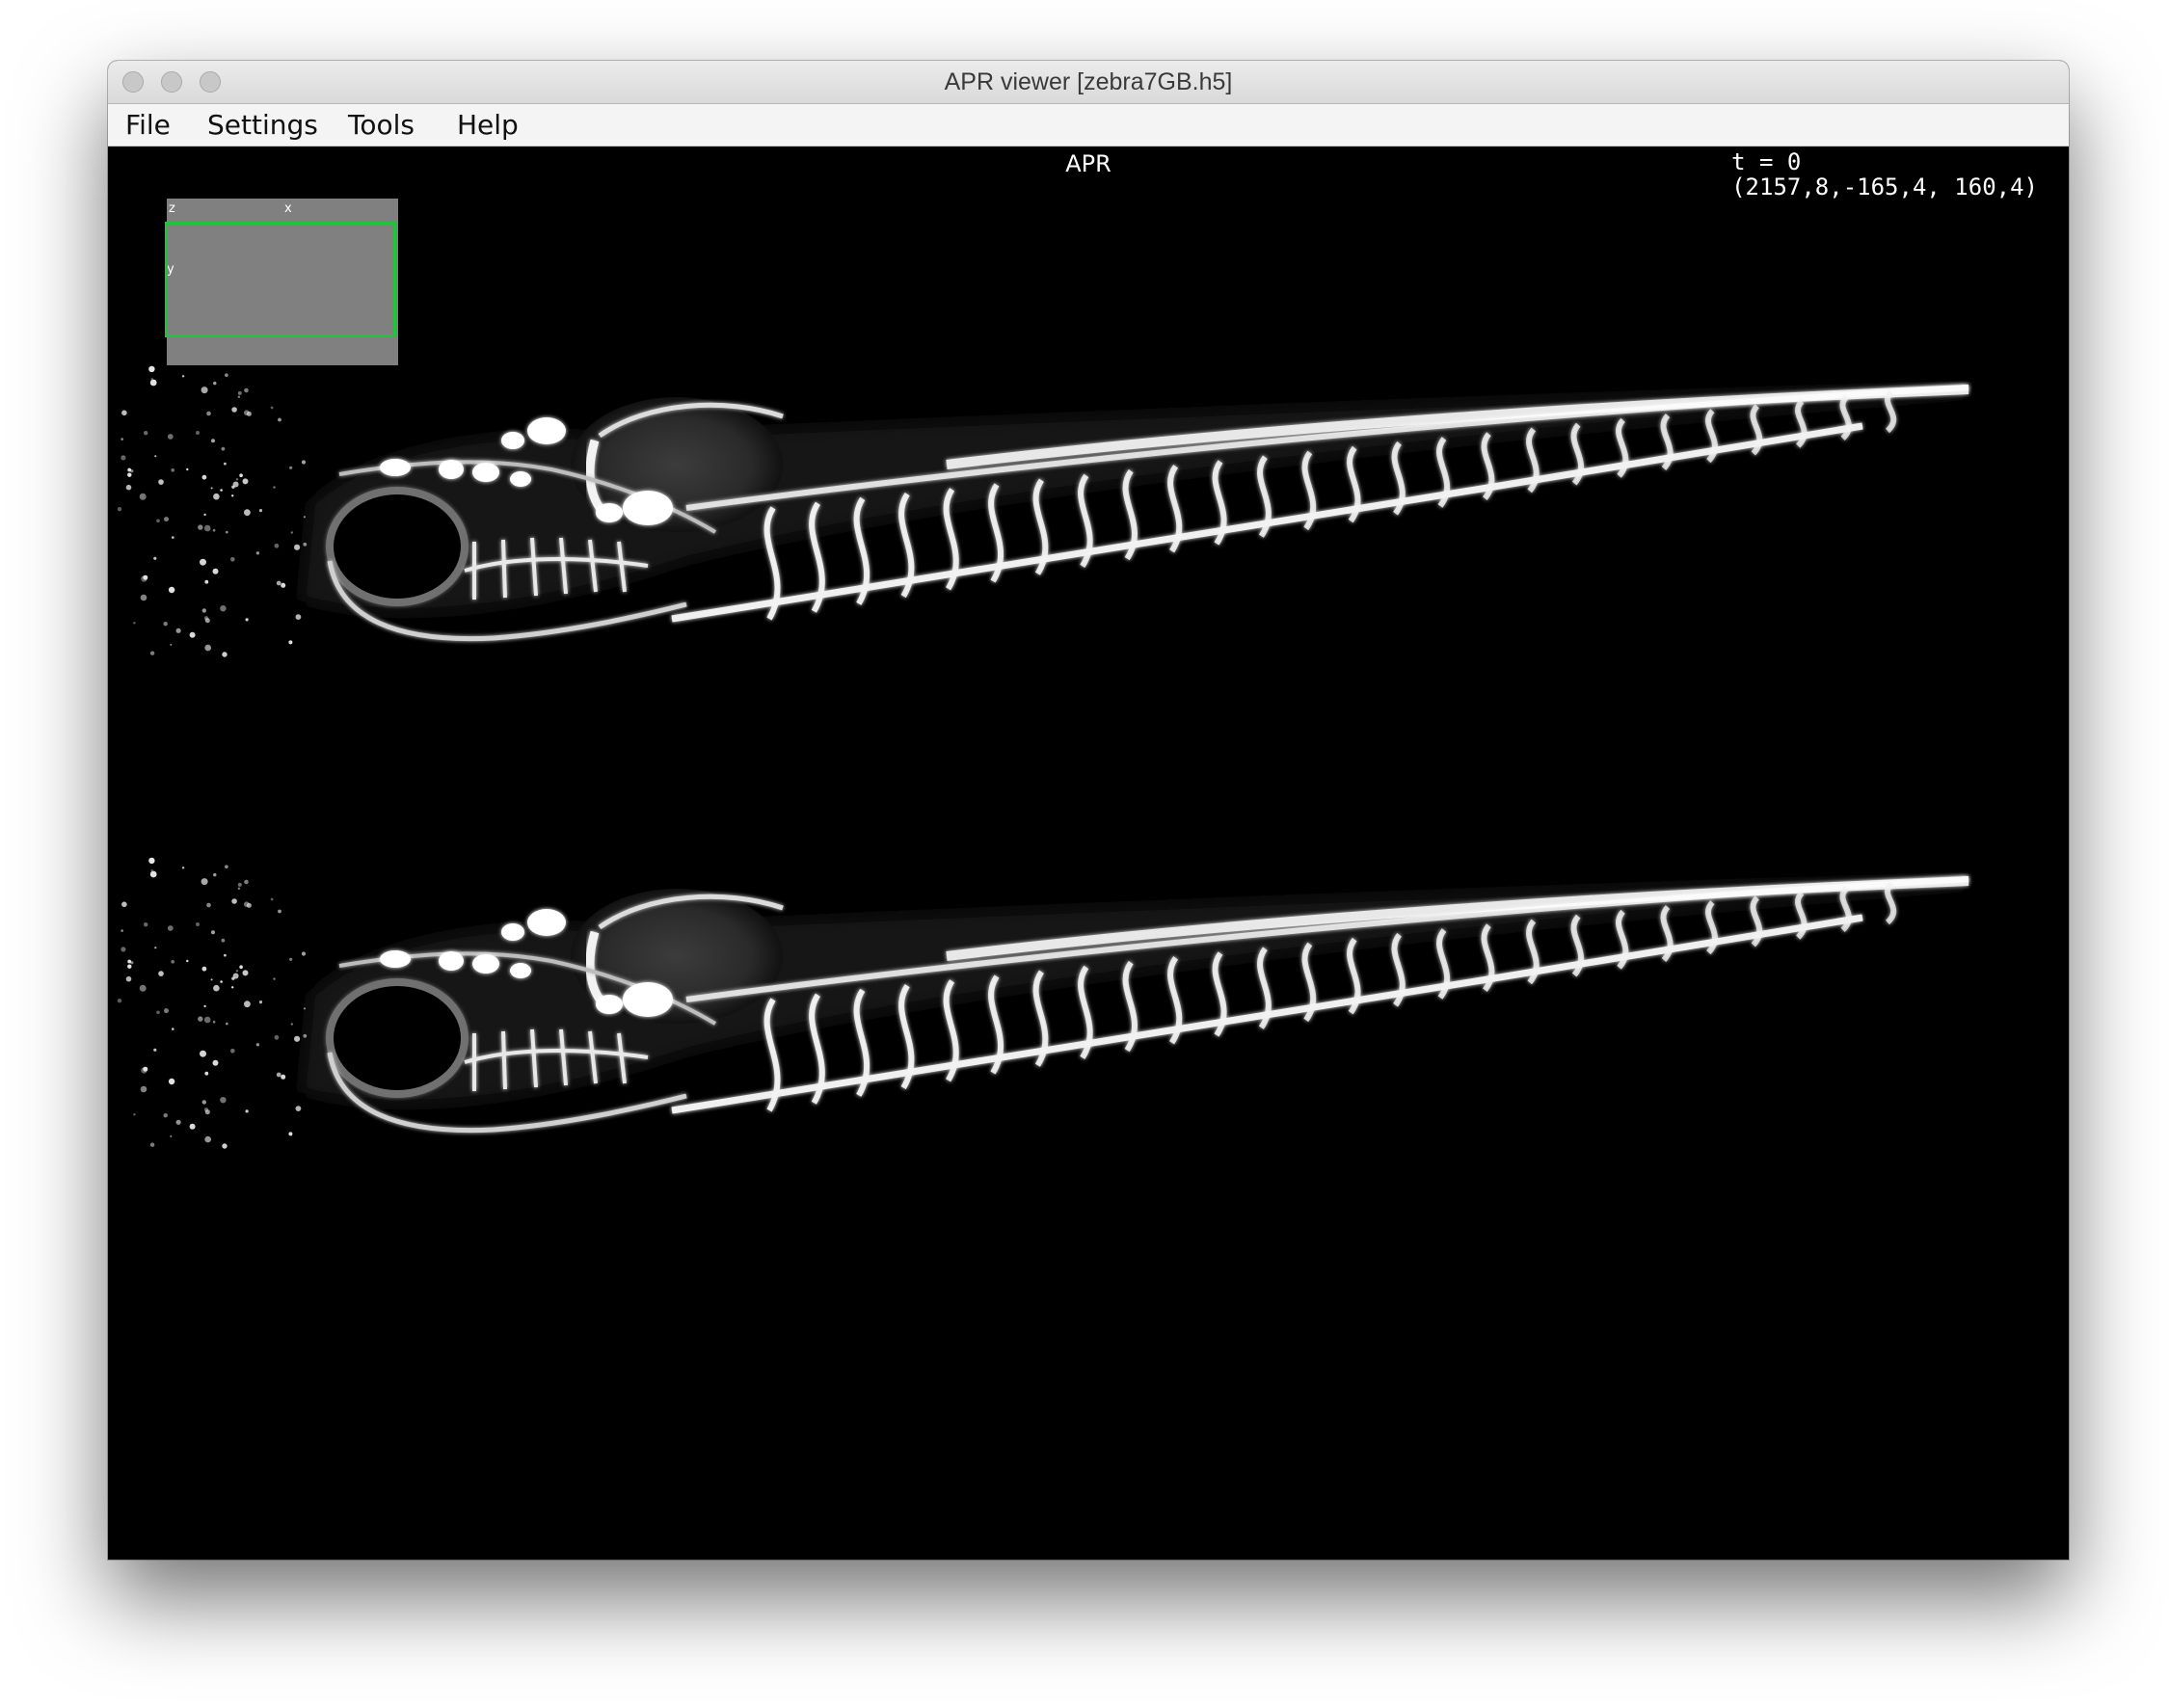 The width and height of the screenshot is (2169, 1708). What do you see at coordinates (381, 125) in the screenshot?
I see `menu-tools: Tools` at bounding box center [381, 125].